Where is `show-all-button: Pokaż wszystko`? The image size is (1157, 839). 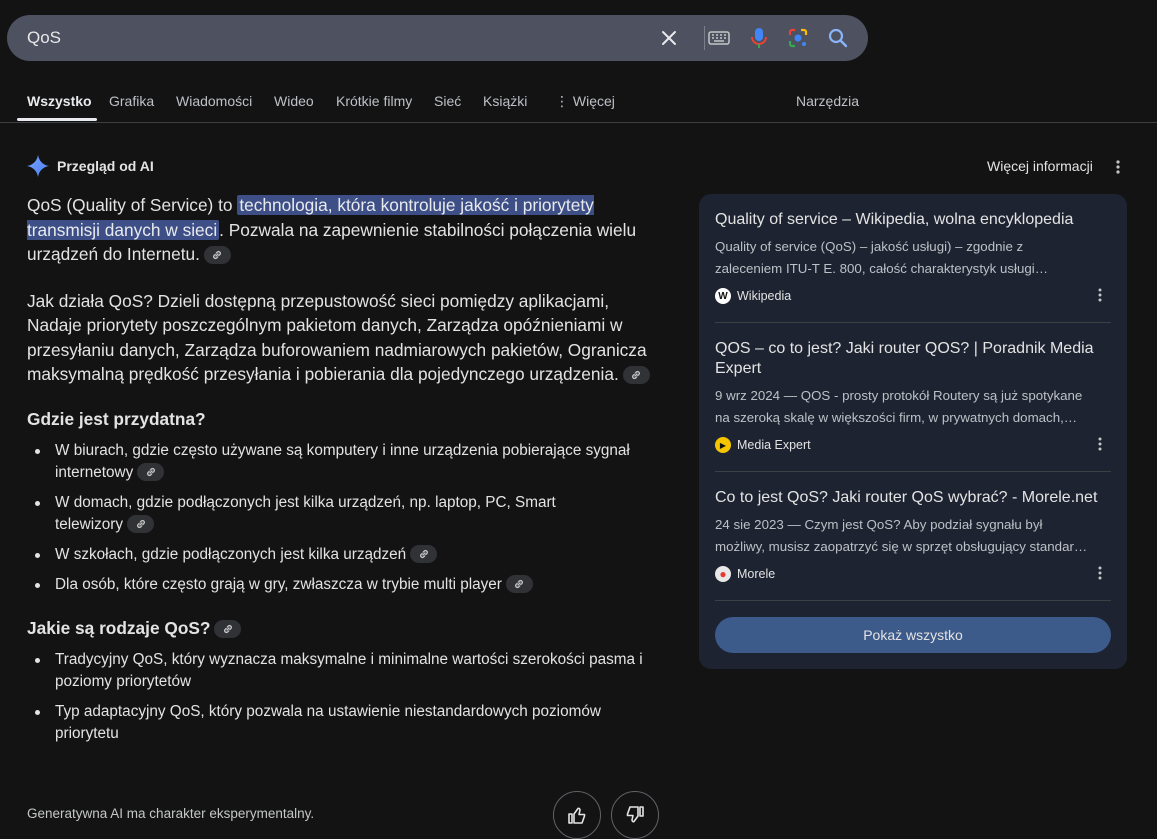
show-all-button: Pokaż wszystko is located at coordinates (913, 635).